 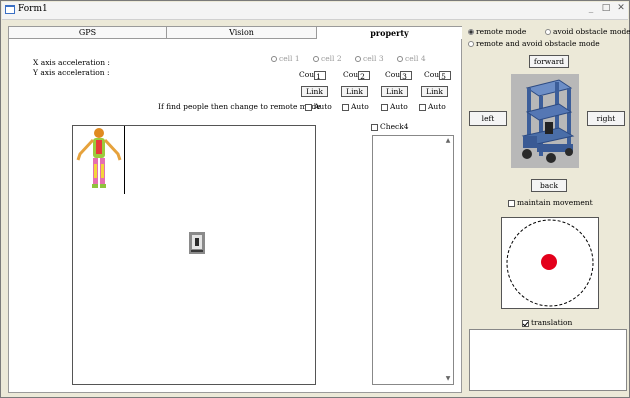 I want to click on joystick-pad, so click(x=550, y=263).